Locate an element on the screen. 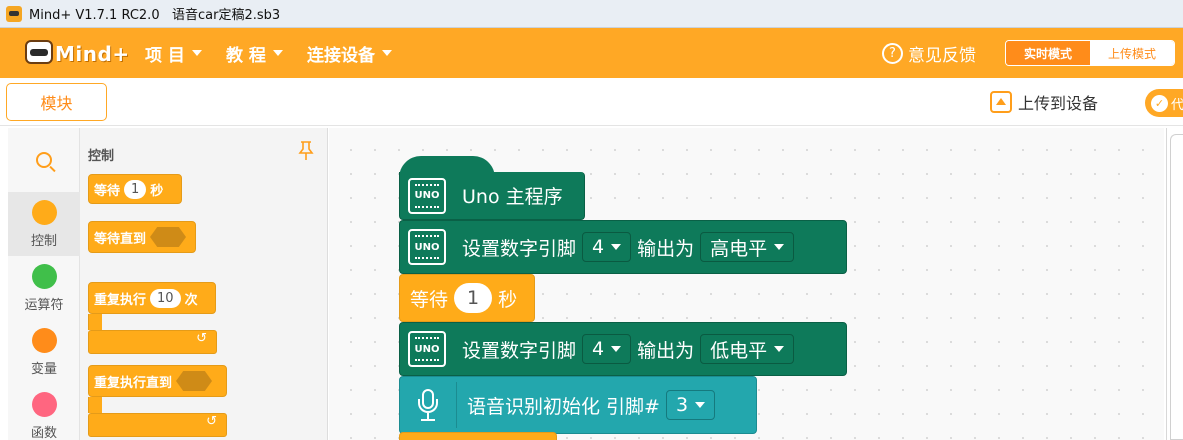  menu-connect-label: 连接设备 is located at coordinates (341, 55).